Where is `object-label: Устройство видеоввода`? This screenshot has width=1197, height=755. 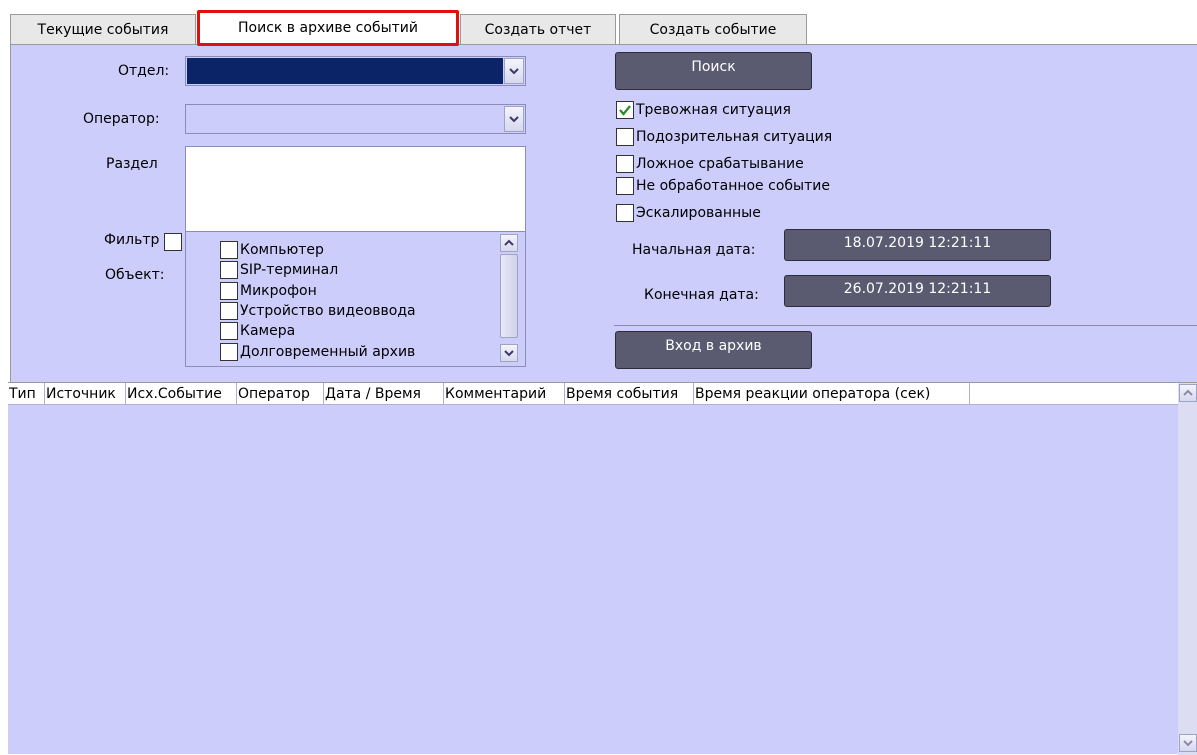 object-label: Устройство видеоввода is located at coordinates (328, 311).